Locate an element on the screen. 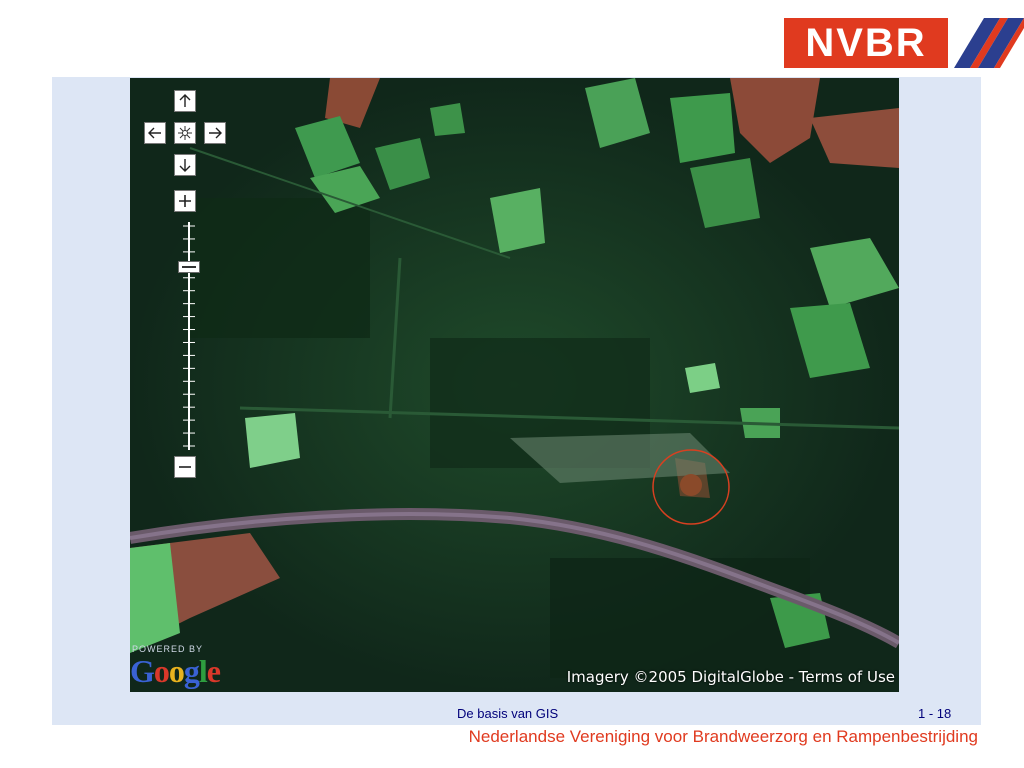 The height and width of the screenshot is (768, 1024). nvbr-logo: NVBR is located at coordinates (904, 43).